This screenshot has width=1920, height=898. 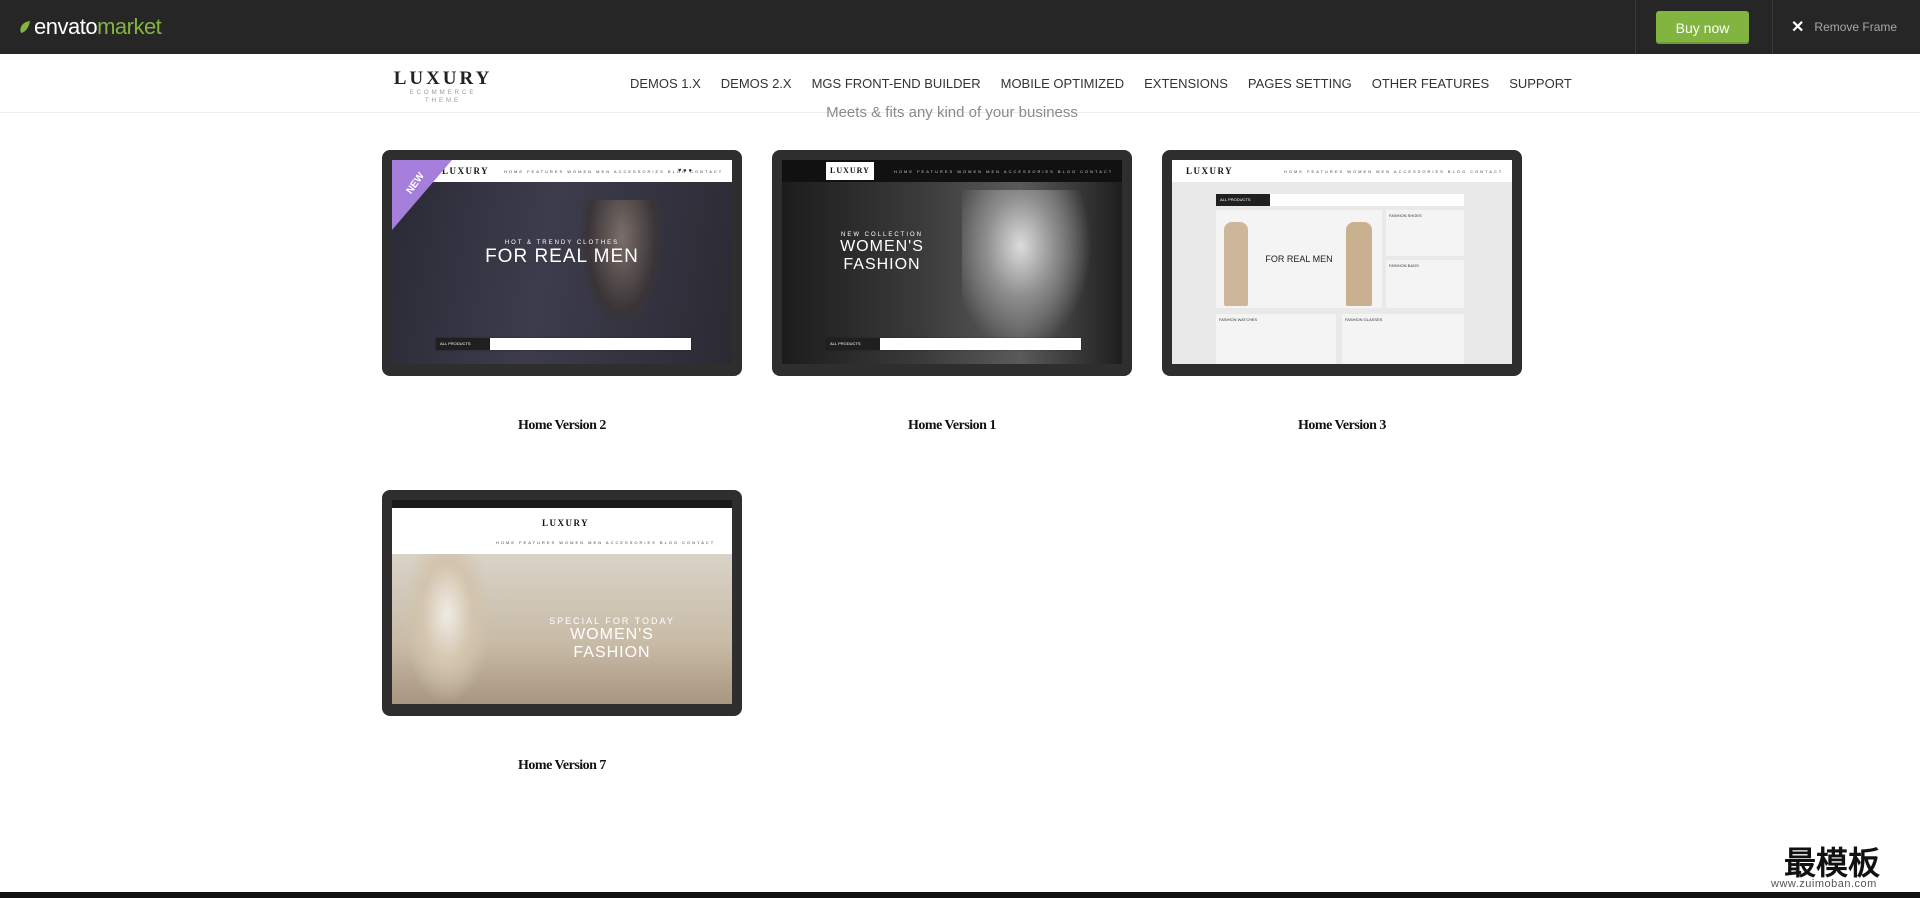 I want to click on nav-item-demos-1x: DEMOS 1.X, so click(x=665, y=83).